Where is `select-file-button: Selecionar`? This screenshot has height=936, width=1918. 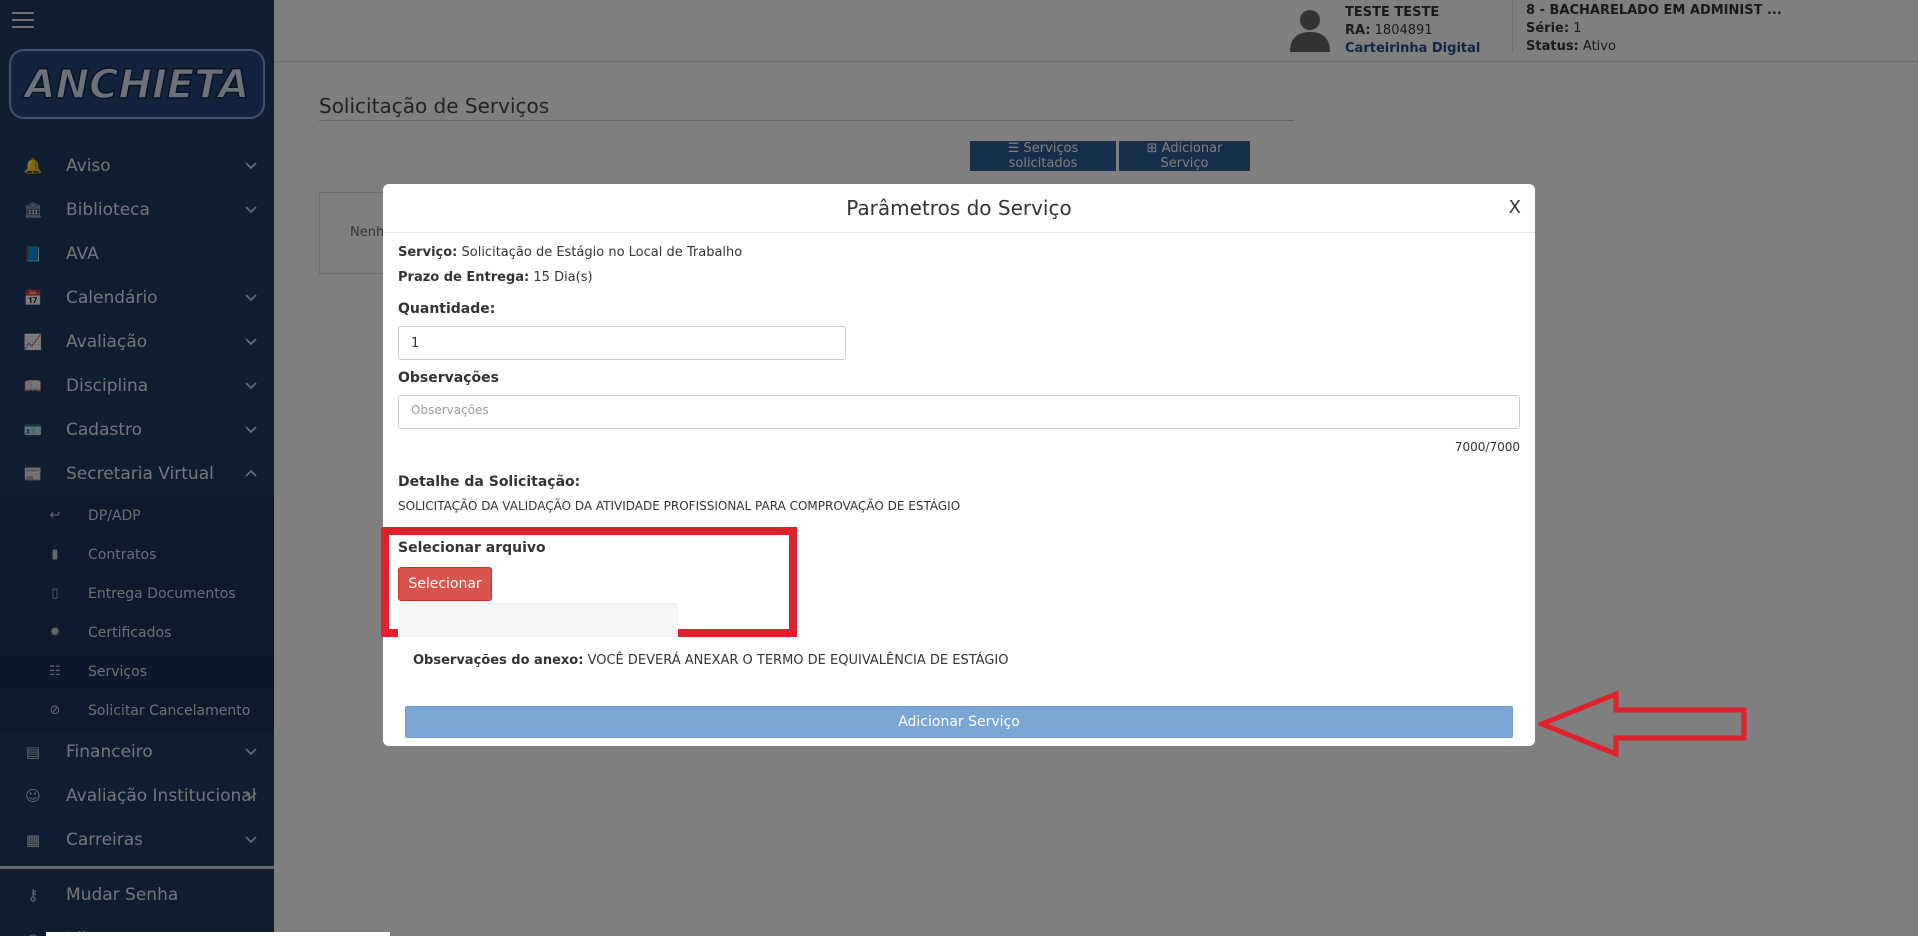 select-file-button: Selecionar is located at coordinates (445, 584).